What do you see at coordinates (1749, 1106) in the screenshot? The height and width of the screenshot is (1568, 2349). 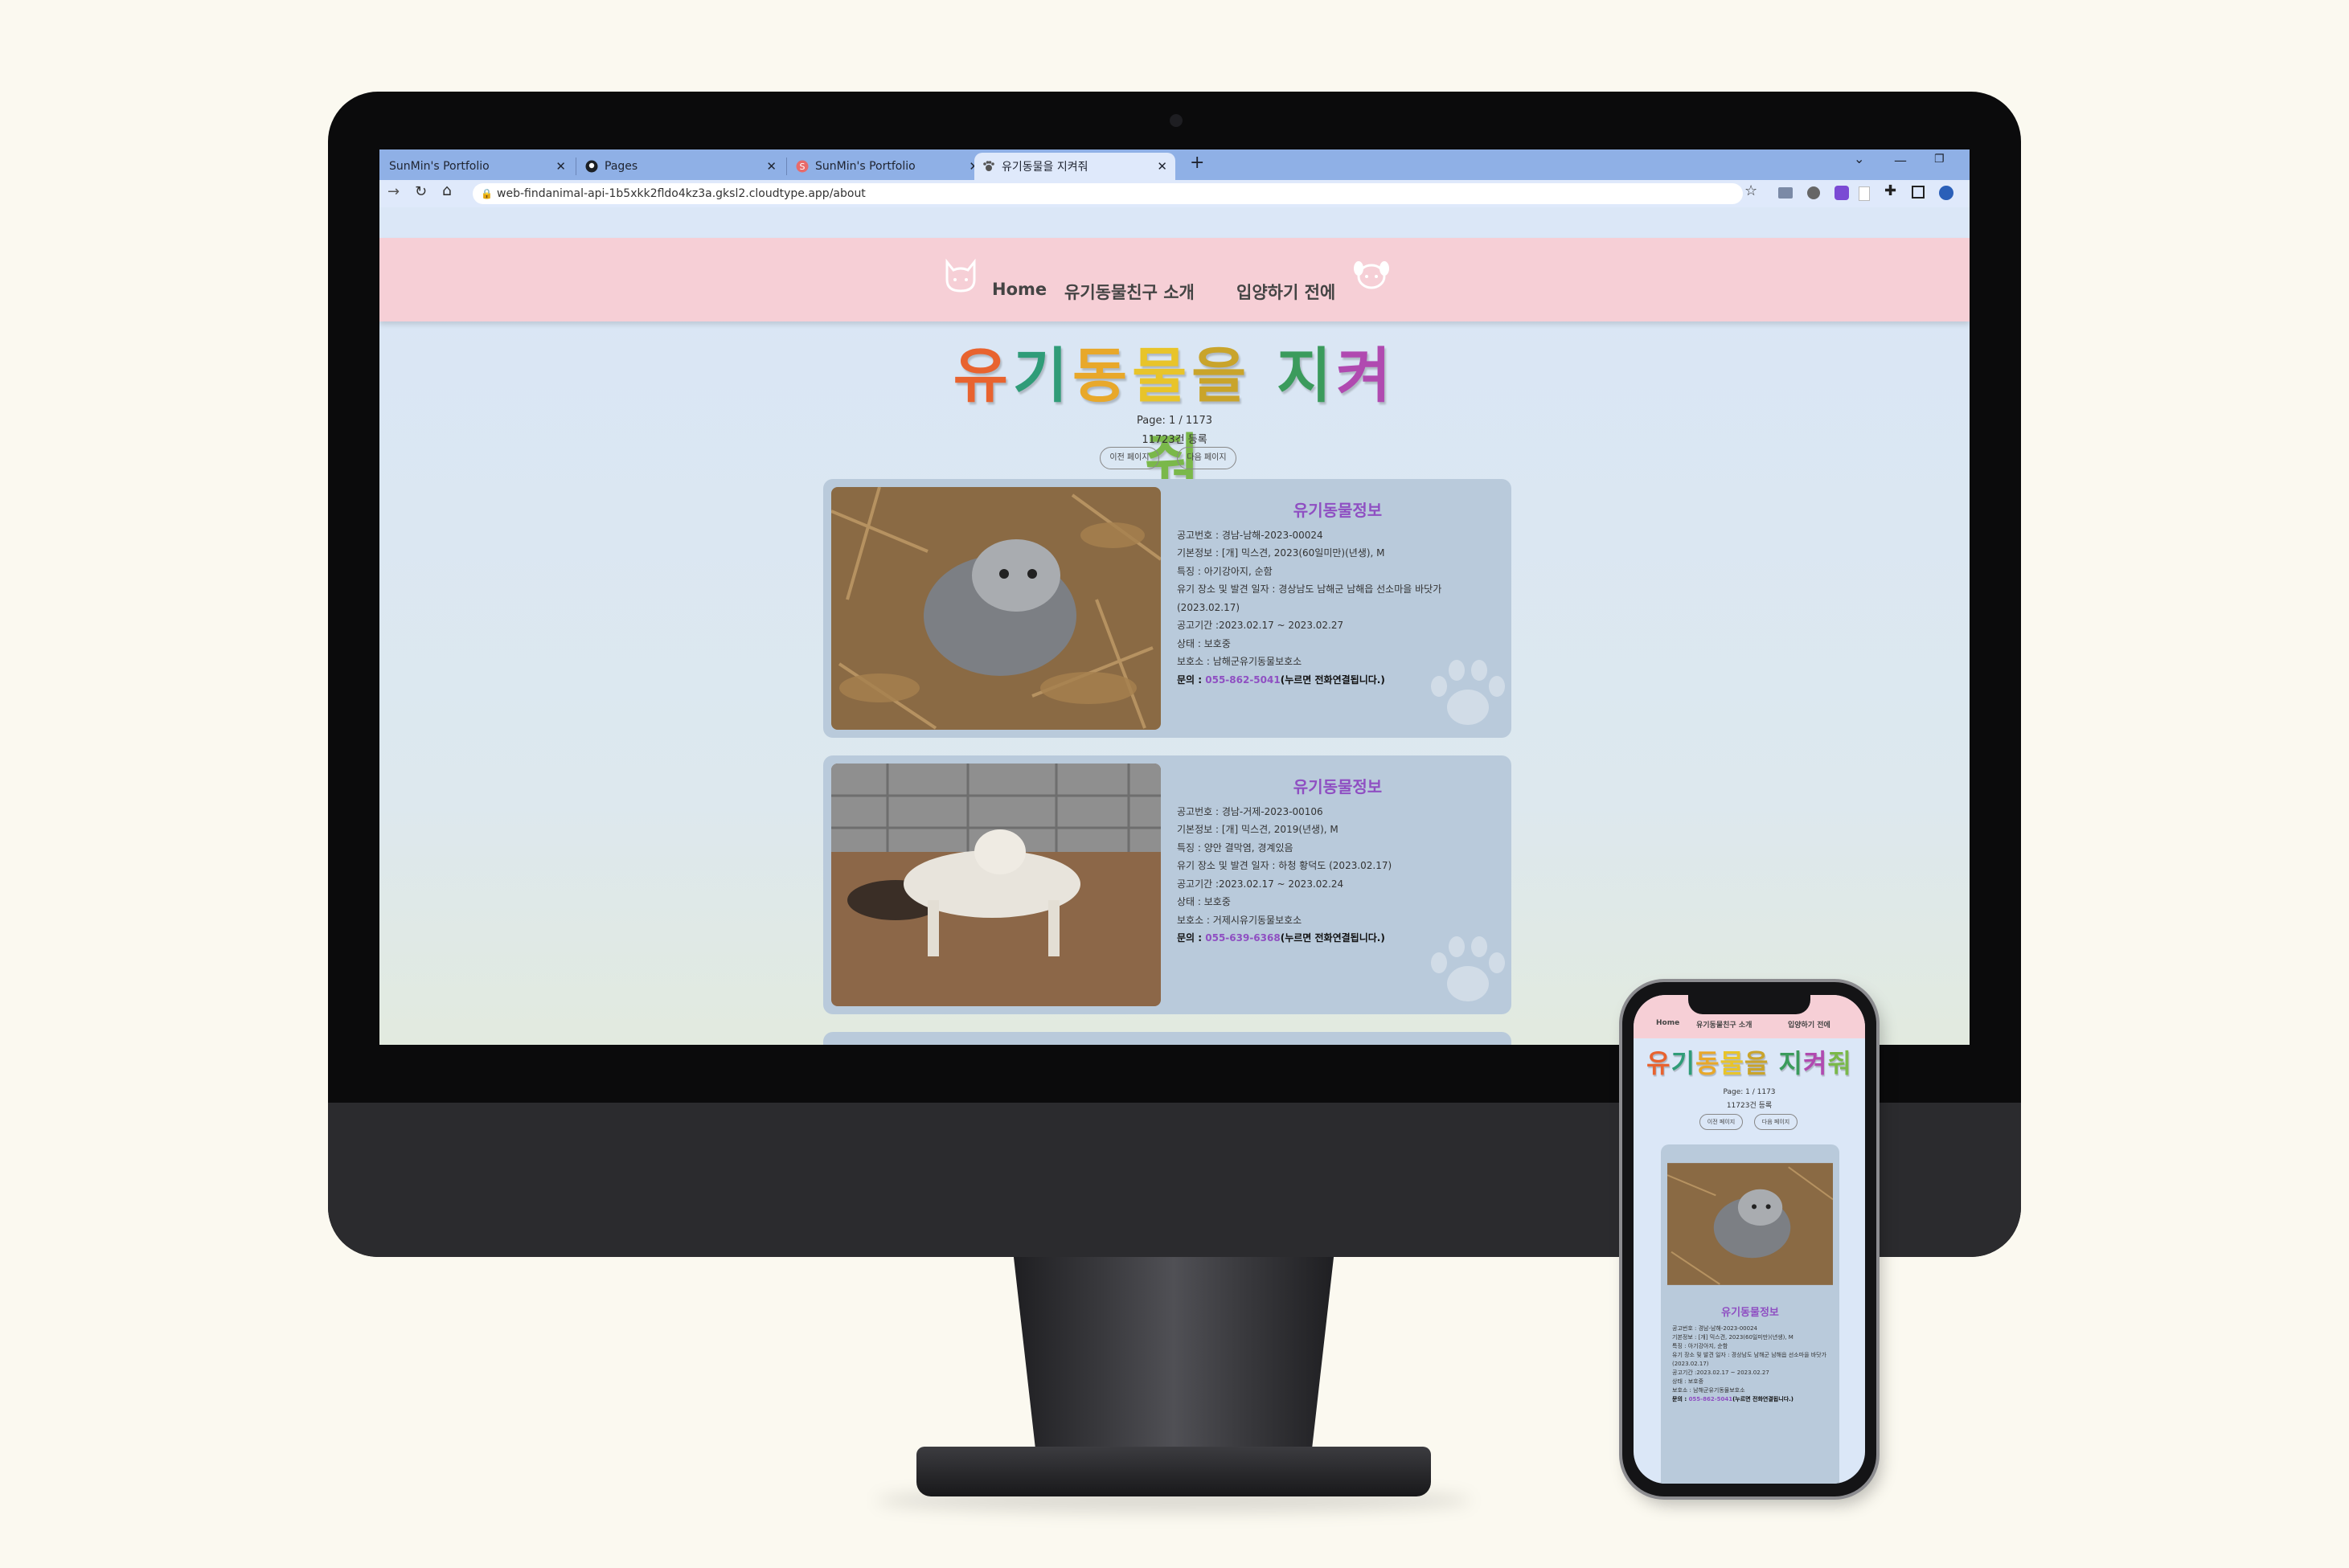 I see `mobile-registered-count: 11723건 등록` at bounding box center [1749, 1106].